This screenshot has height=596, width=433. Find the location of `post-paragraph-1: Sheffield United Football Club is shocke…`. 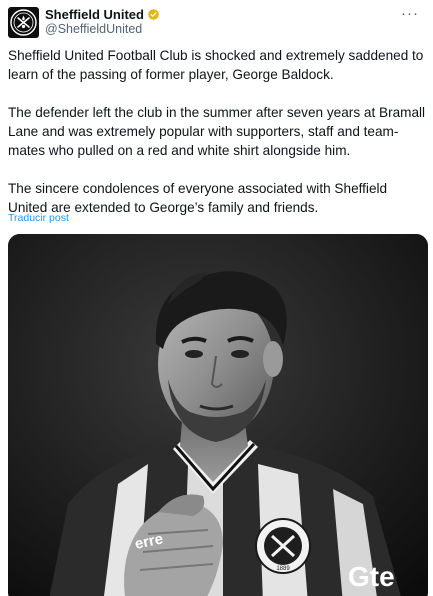

post-paragraph-1: Sheffield United Football Club is shocke… is located at coordinates (216, 65).